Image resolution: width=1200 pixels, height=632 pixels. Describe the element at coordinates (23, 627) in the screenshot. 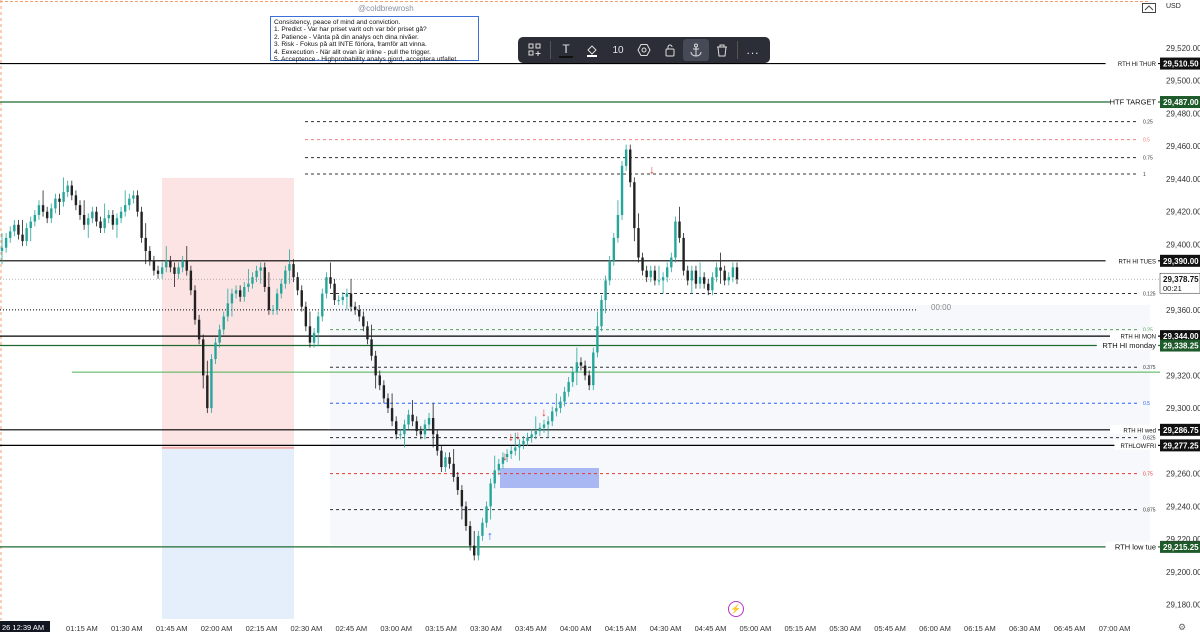

I see `day-flag-label: 26 12:39 AM` at that location.